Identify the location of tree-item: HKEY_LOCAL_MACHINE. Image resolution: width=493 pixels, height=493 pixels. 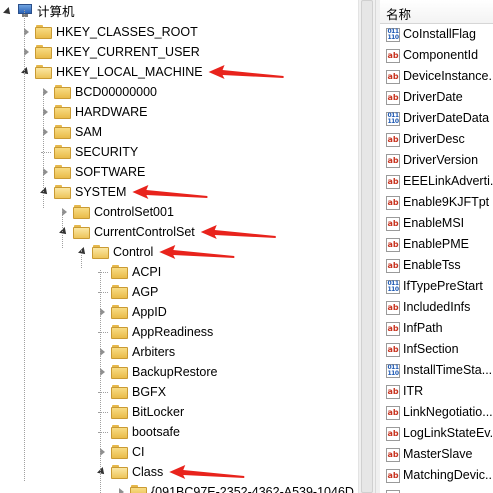
(179, 72).